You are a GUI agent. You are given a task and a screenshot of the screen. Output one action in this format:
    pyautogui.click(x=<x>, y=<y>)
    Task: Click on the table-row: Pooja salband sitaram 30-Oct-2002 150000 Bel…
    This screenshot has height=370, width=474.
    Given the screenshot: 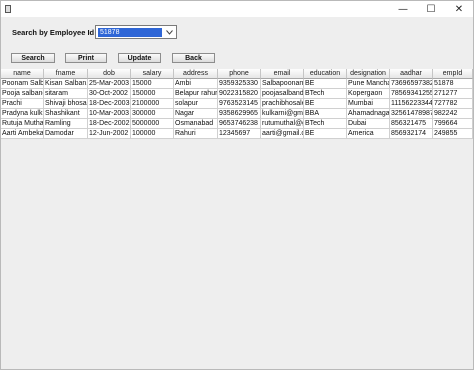 What is the action you would take?
    pyautogui.click(x=237, y=94)
    